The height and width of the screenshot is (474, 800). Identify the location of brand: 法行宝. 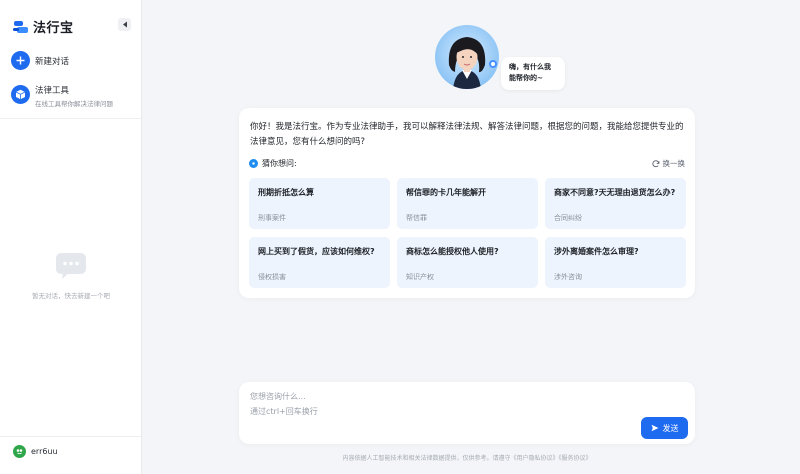
(43, 26).